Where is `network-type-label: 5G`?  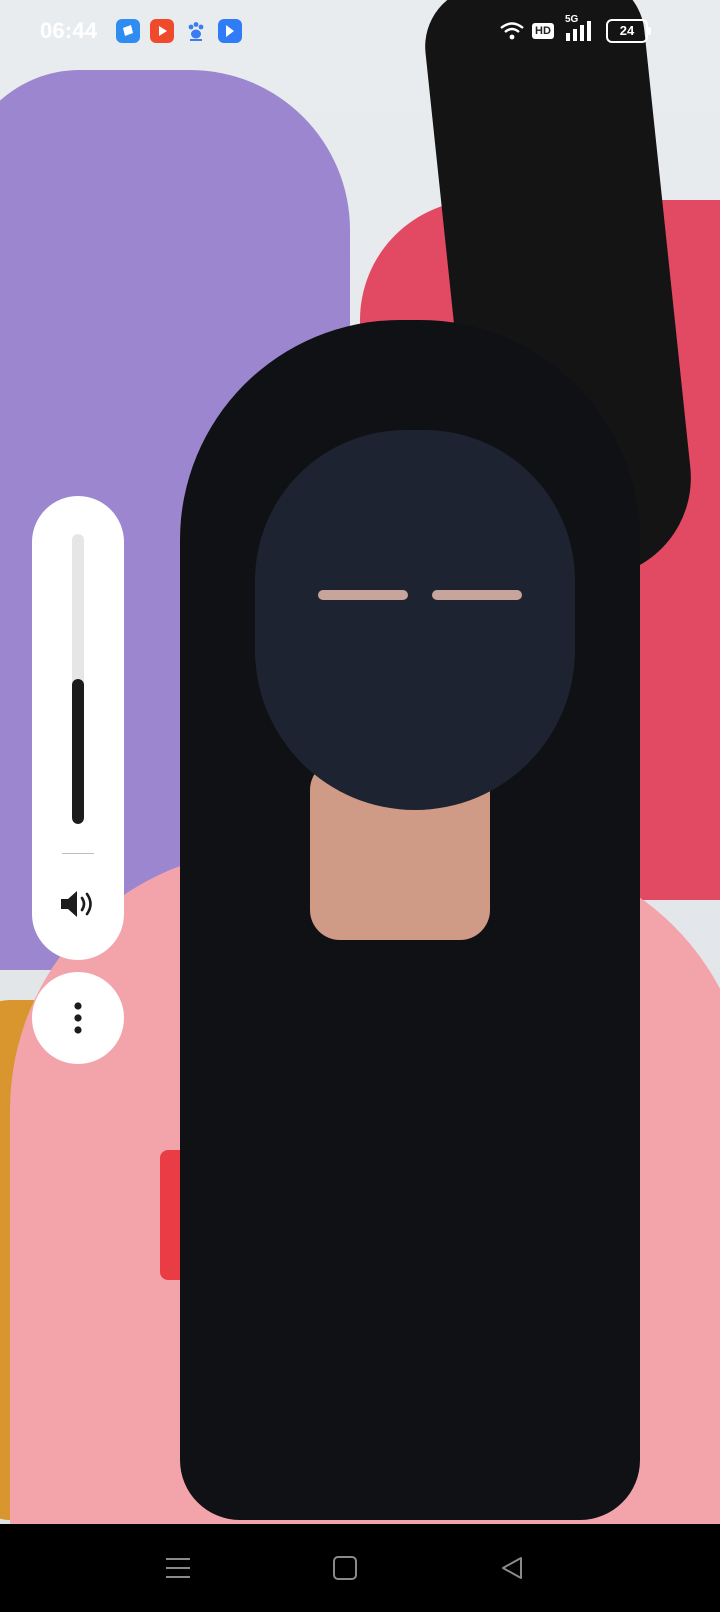 network-type-label: 5G is located at coordinates (572, 19).